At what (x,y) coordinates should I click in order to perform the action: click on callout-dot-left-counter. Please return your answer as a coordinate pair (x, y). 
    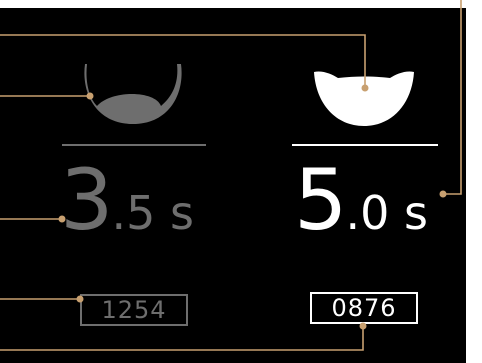
    Looking at the image, I should click on (80, 299).